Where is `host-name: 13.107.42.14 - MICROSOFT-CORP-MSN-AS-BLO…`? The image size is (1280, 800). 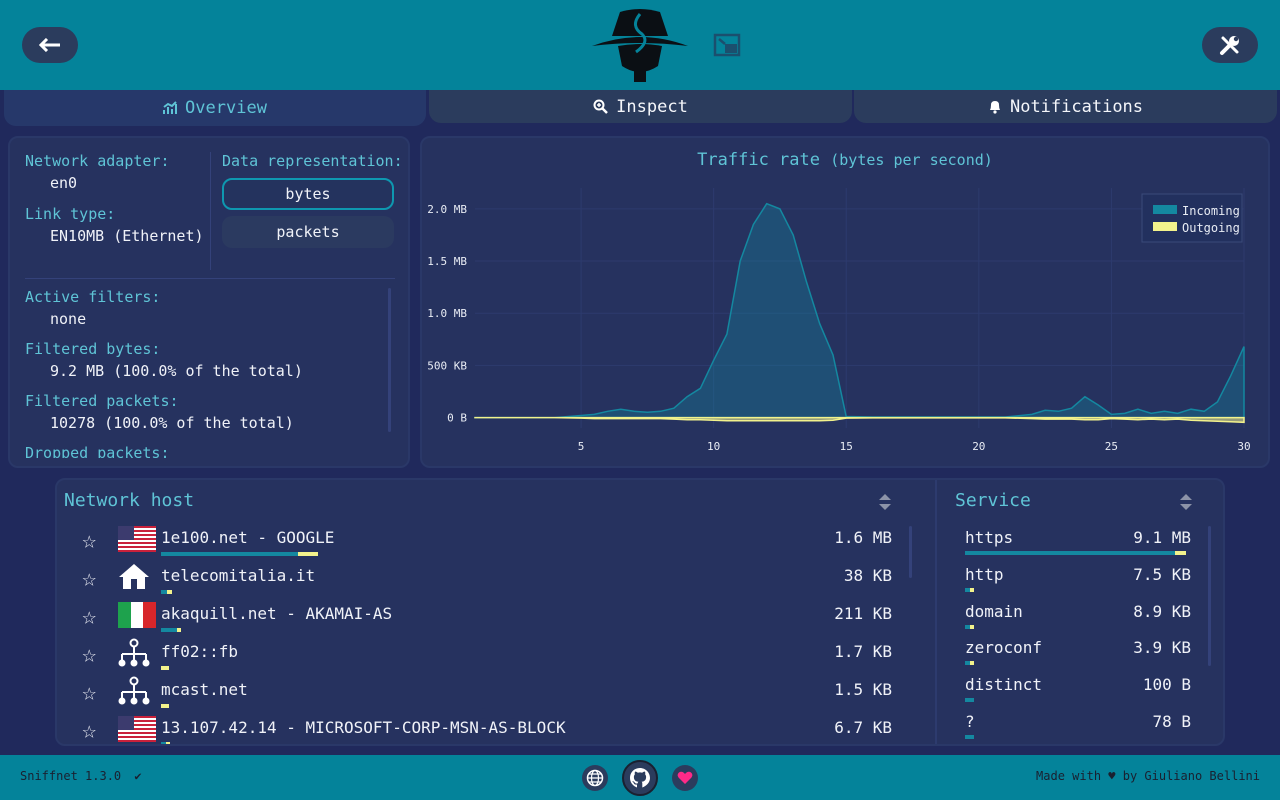 host-name: 13.107.42.14 - MICROSOFT-CORP-MSN-AS-BLO… is located at coordinates (363, 727).